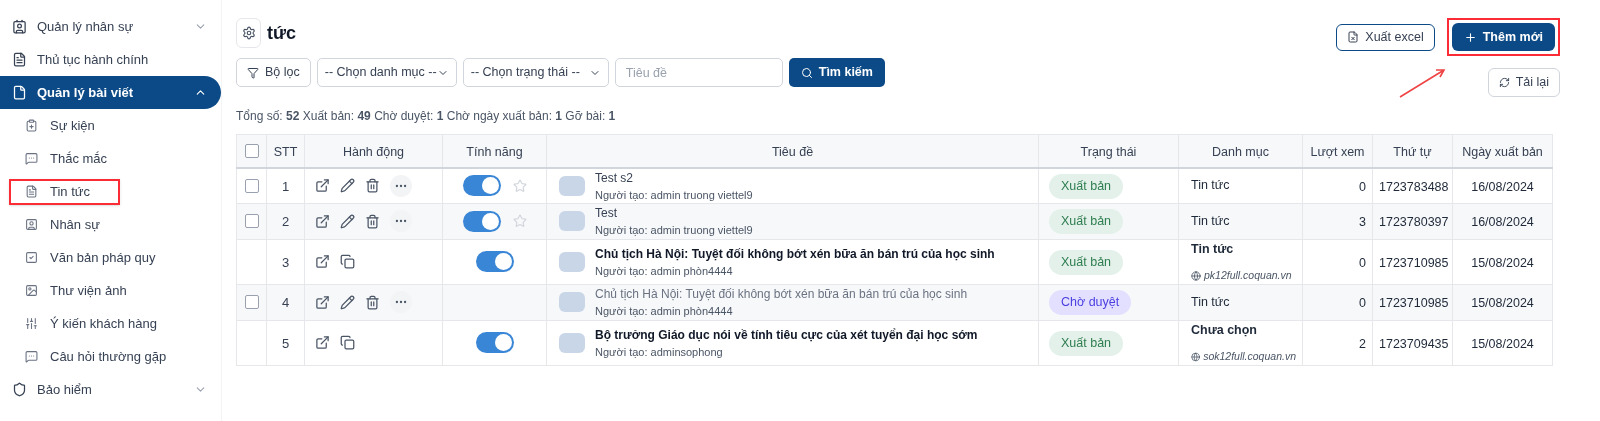 The height and width of the screenshot is (421, 1600). I want to click on sidebar-item: Quản lý bài viết, so click(110, 92).